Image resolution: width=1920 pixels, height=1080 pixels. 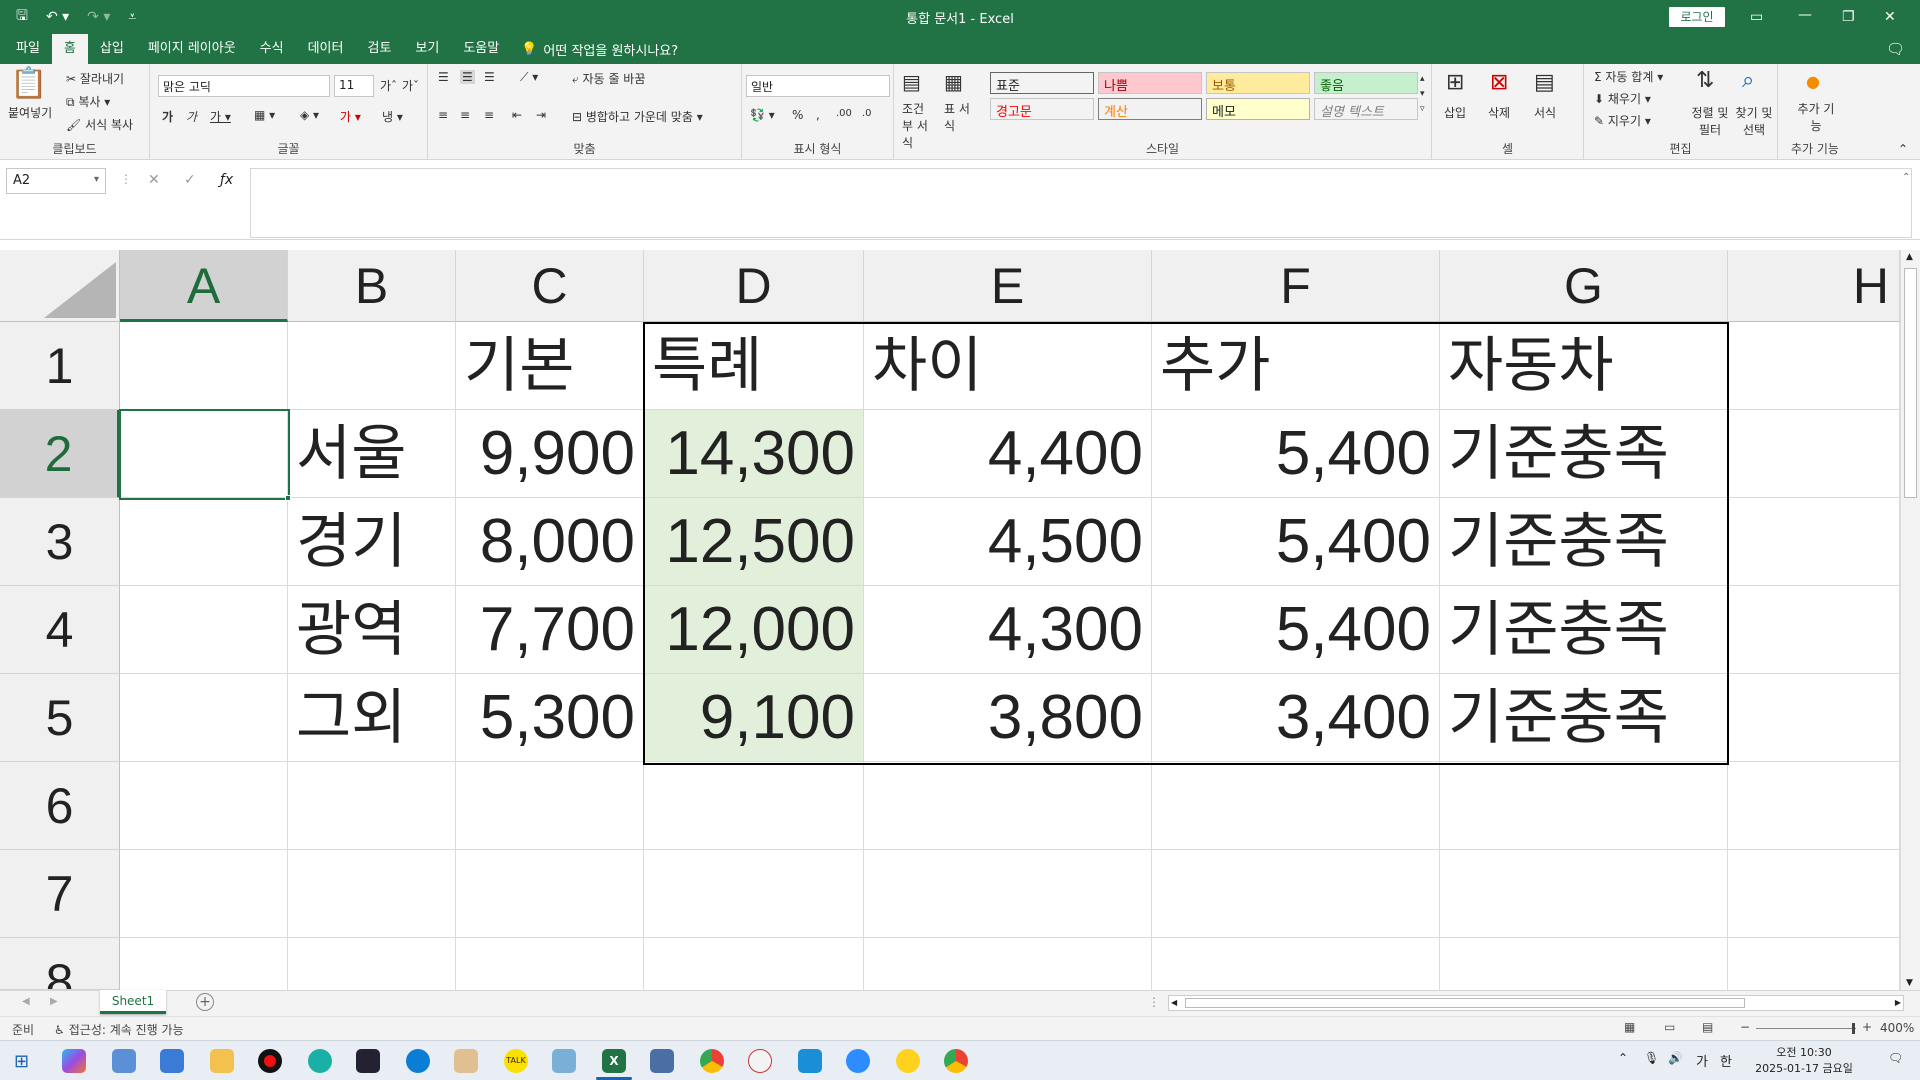 What do you see at coordinates (550, 964) in the screenshot?
I see `cell-c8` at bounding box center [550, 964].